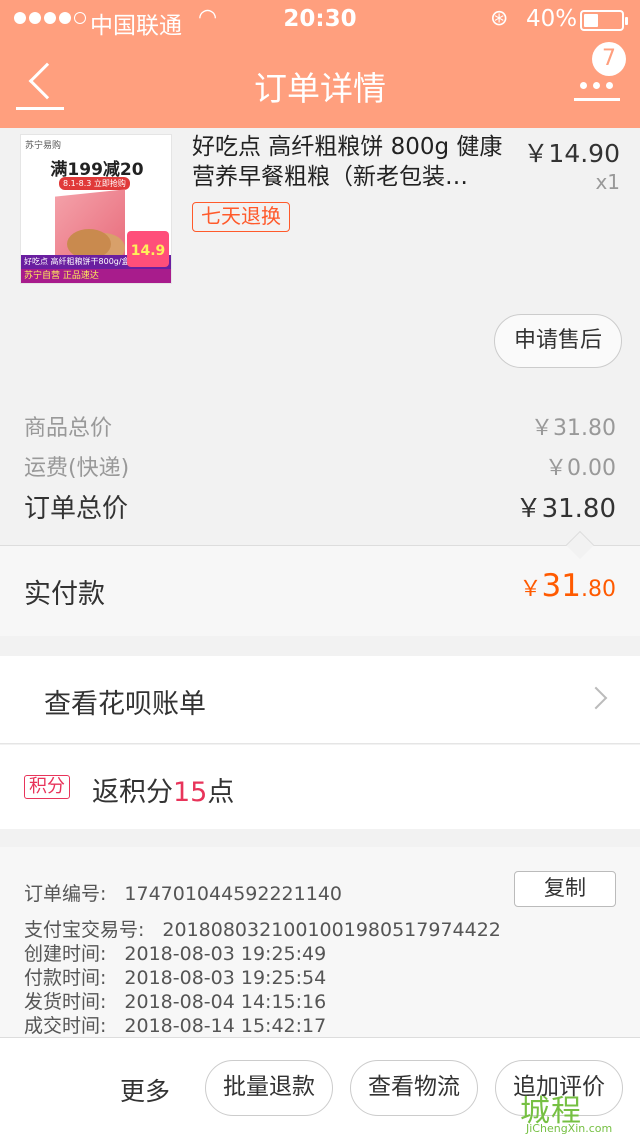 The height and width of the screenshot is (1136, 640). I want to click on goods-total-label: 商品总价, so click(68, 428).